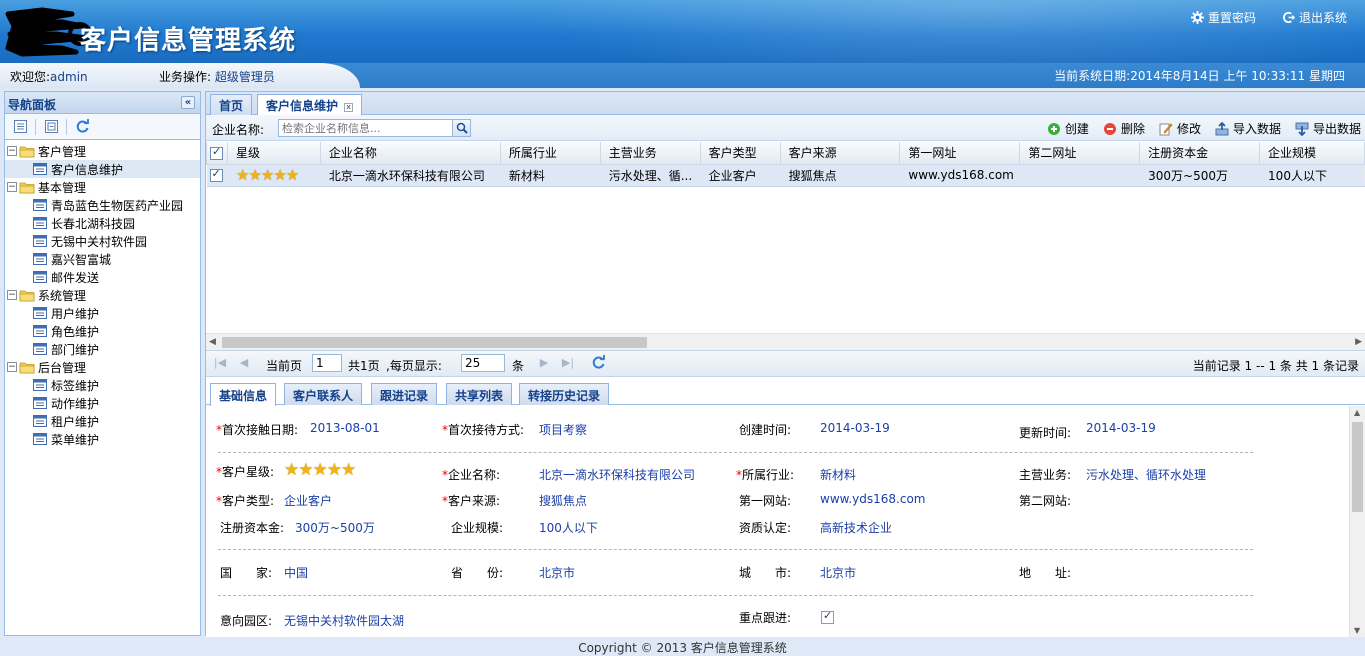 Image resolution: width=1365 pixels, height=656 pixels. Describe the element at coordinates (1166, 129) in the screenshot. I see `edit-icon` at that location.